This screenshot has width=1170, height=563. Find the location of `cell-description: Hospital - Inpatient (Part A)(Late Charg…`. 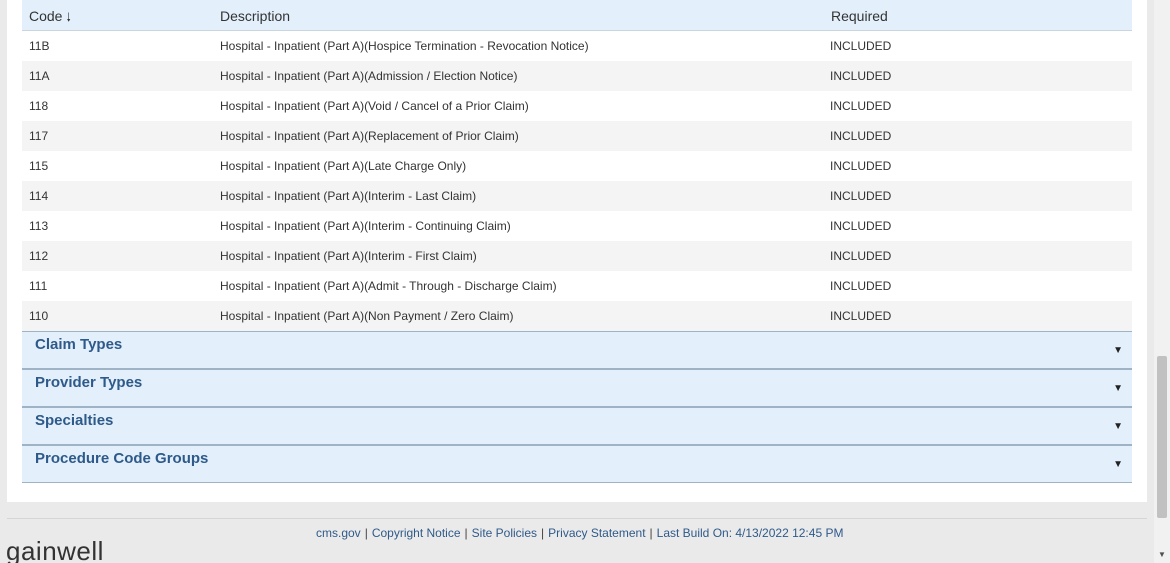

cell-description: Hospital - Inpatient (Part A)(Late Charg… is located at coordinates (343, 166).